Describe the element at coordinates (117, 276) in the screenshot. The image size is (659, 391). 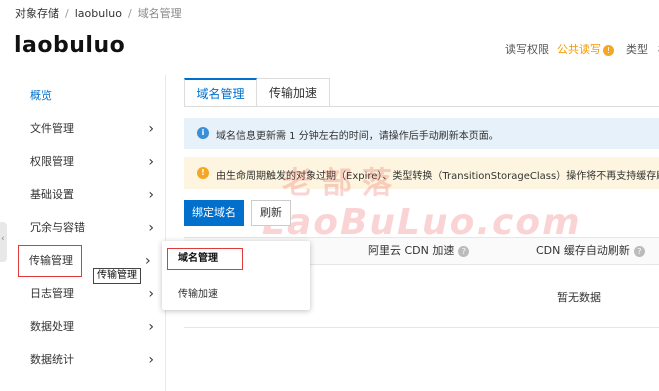
I see `sidebar-tooltip: 传输管理` at that location.